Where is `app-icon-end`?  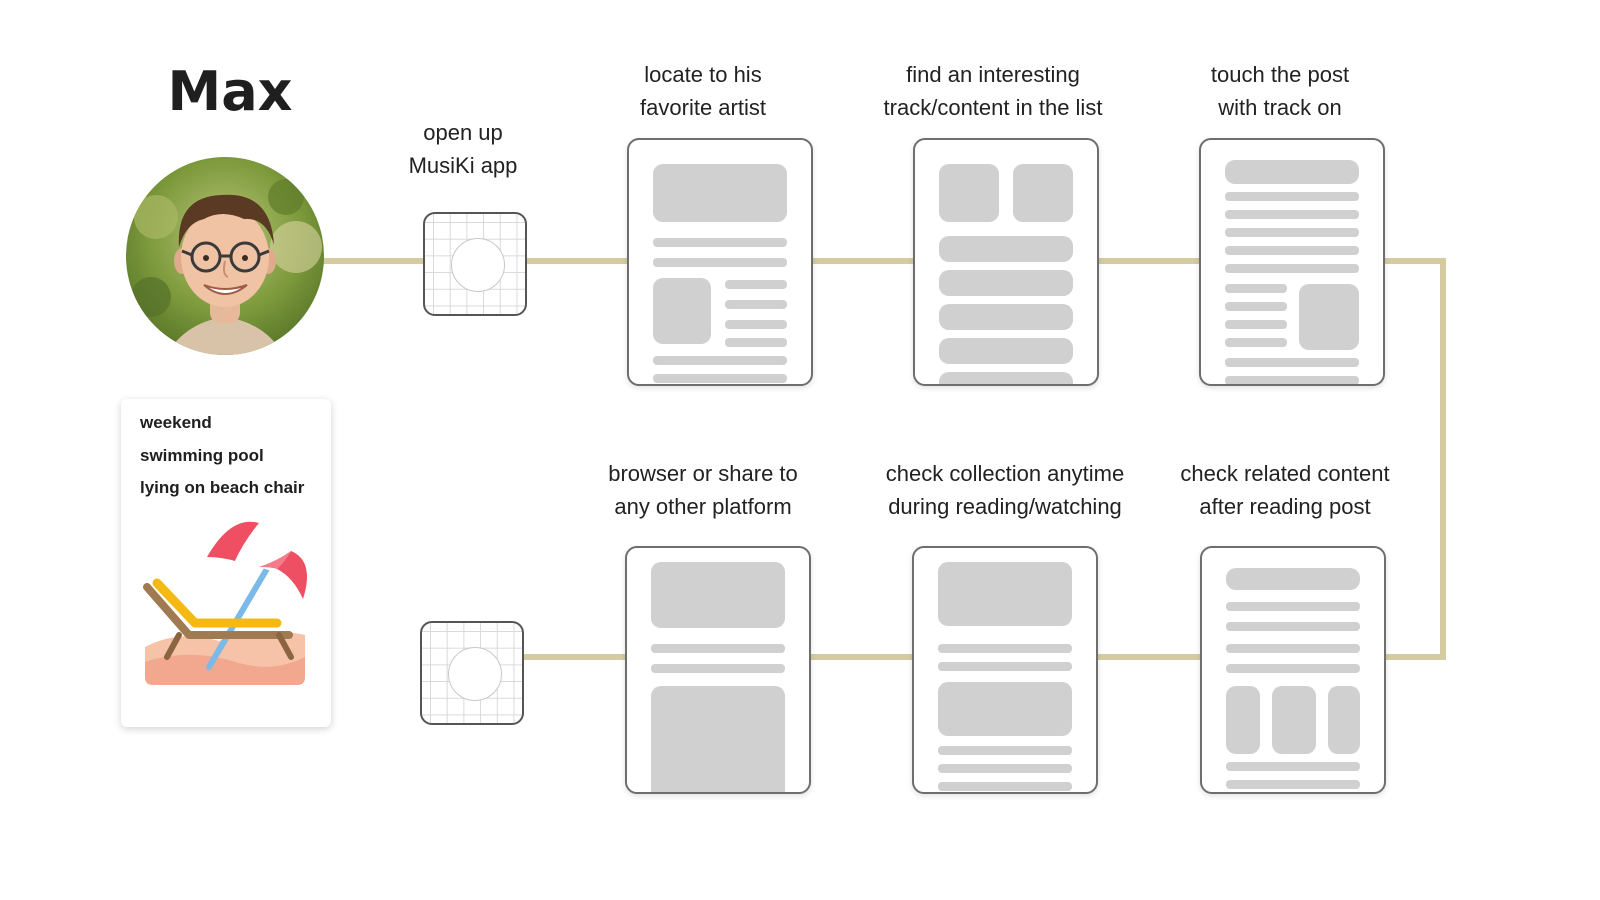
app-icon-end is located at coordinates (472, 673).